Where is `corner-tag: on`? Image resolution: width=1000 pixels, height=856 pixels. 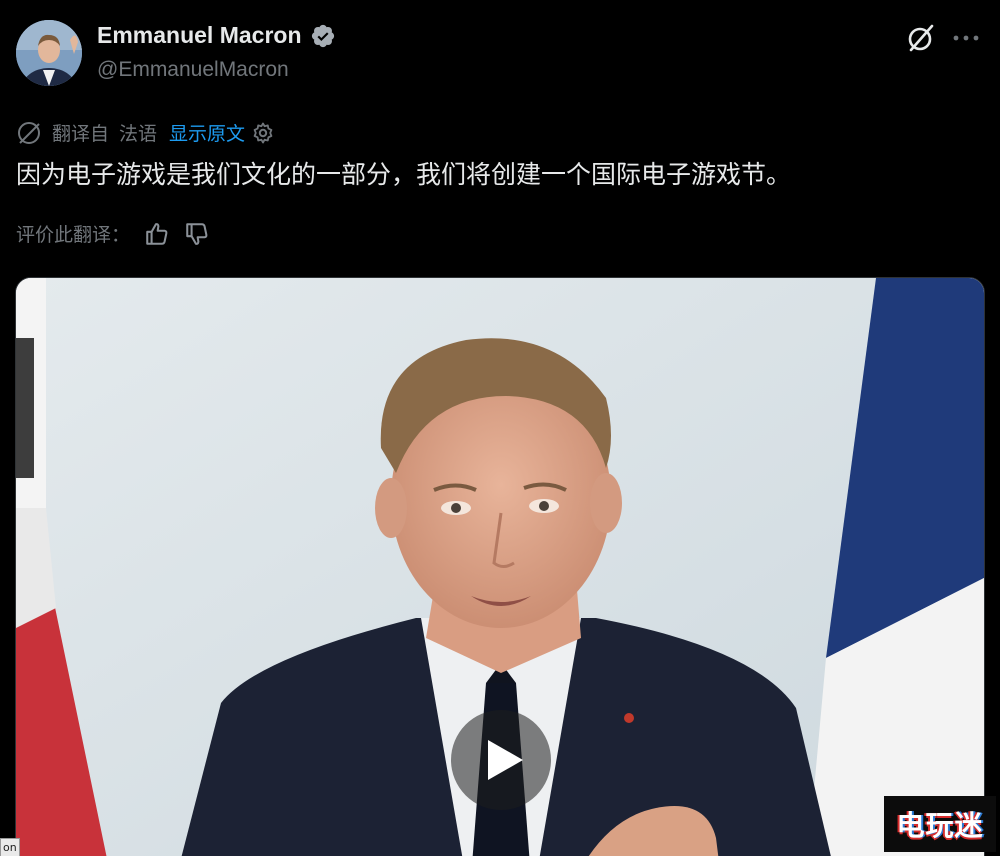
corner-tag: on is located at coordinates (10, 847).